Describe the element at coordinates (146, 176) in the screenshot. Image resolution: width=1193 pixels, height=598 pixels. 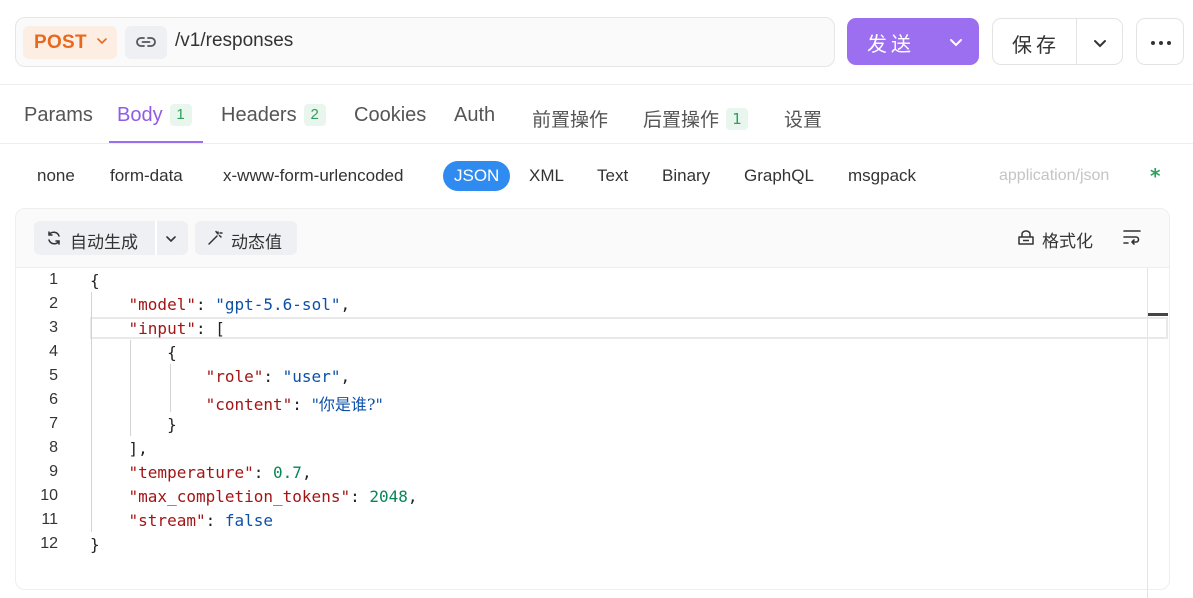
I see `body-type-form-data: form-data` at that location.